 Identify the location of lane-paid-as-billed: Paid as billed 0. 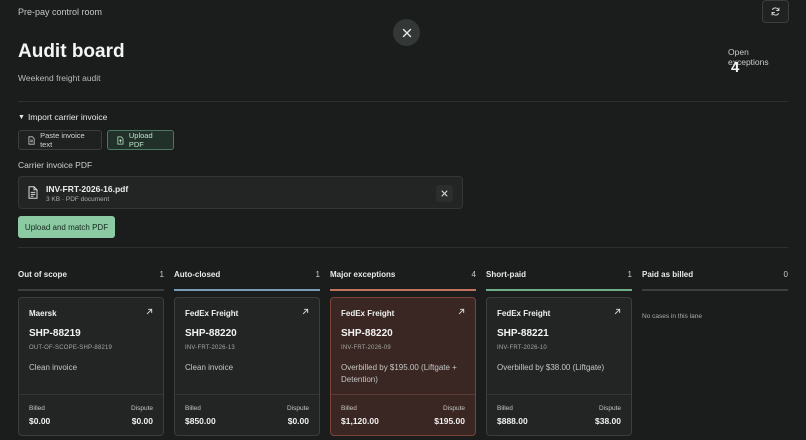
(715, 280).